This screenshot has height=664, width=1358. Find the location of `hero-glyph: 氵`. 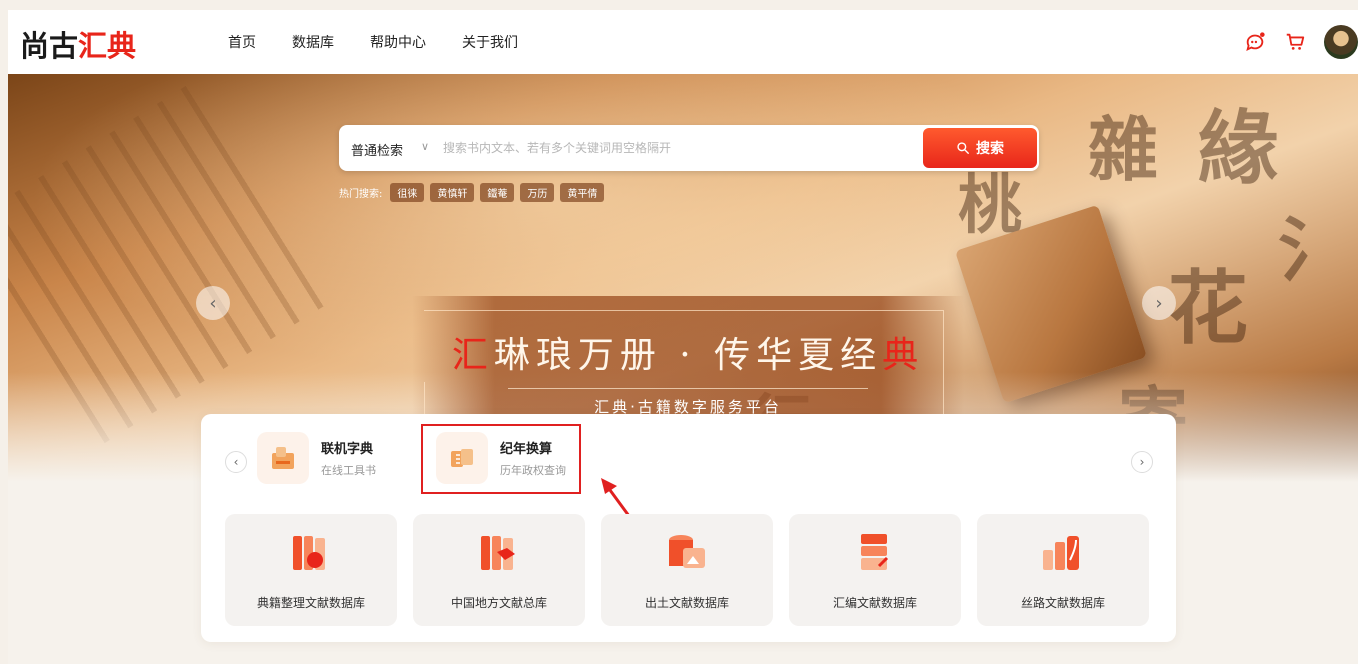

hero-glyph: 氵 is located at coordinates (1313, 249).